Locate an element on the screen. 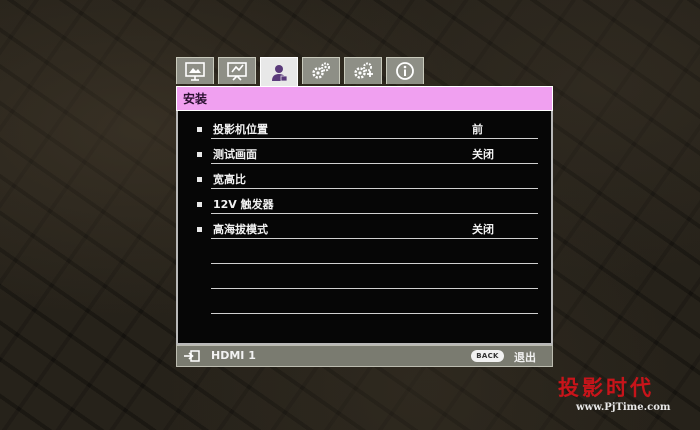  menu-item-label: 高海拔模式 is located at coordinates (240, 229).